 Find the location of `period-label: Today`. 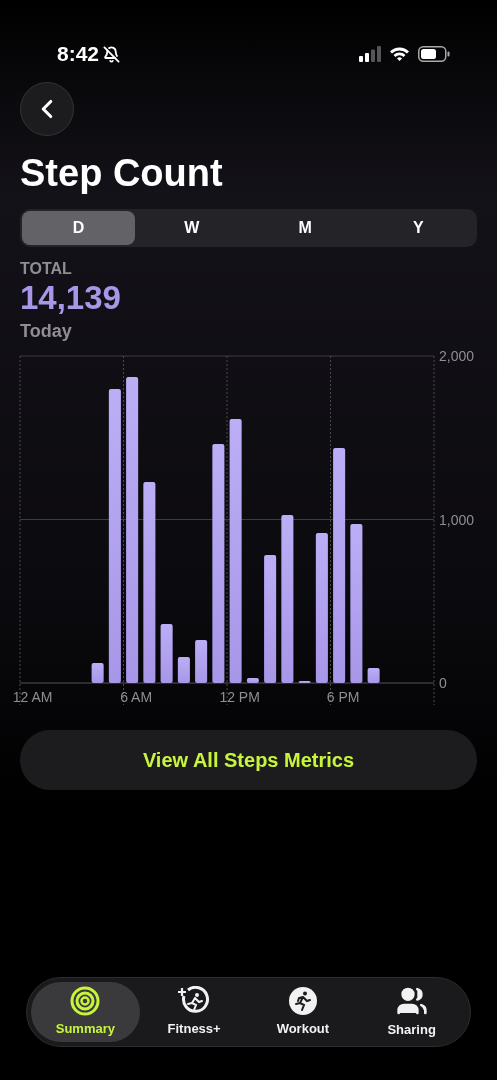

period-label: Today is located at coordinates (46, 331).